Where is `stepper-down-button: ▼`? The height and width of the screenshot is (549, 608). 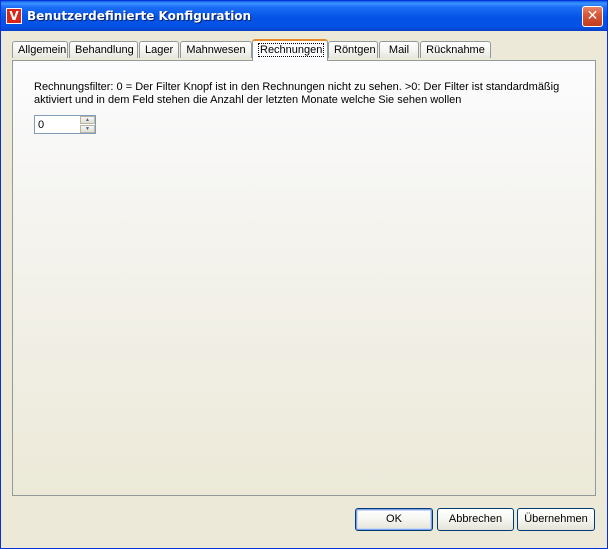 stepper-down-button: ▼ is located at coordinates (87, 129).